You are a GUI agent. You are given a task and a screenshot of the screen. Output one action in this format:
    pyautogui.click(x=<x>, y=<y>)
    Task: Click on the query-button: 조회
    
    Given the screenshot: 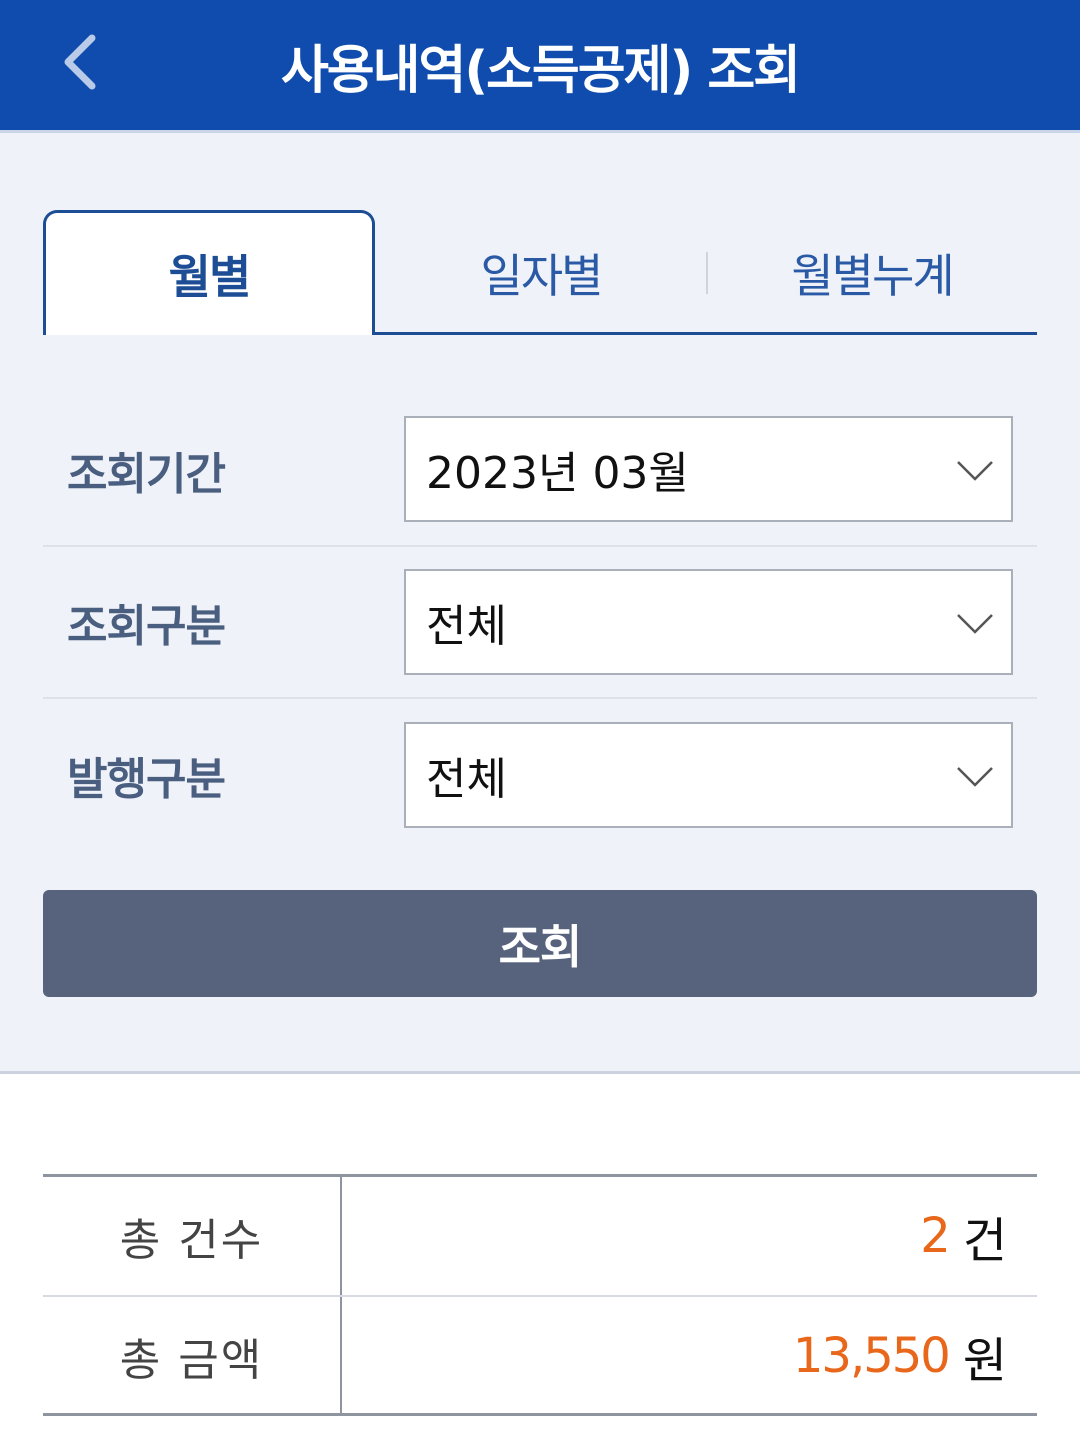 What is the action you would take?
    pyautogui.click(x=540, y=943)
    